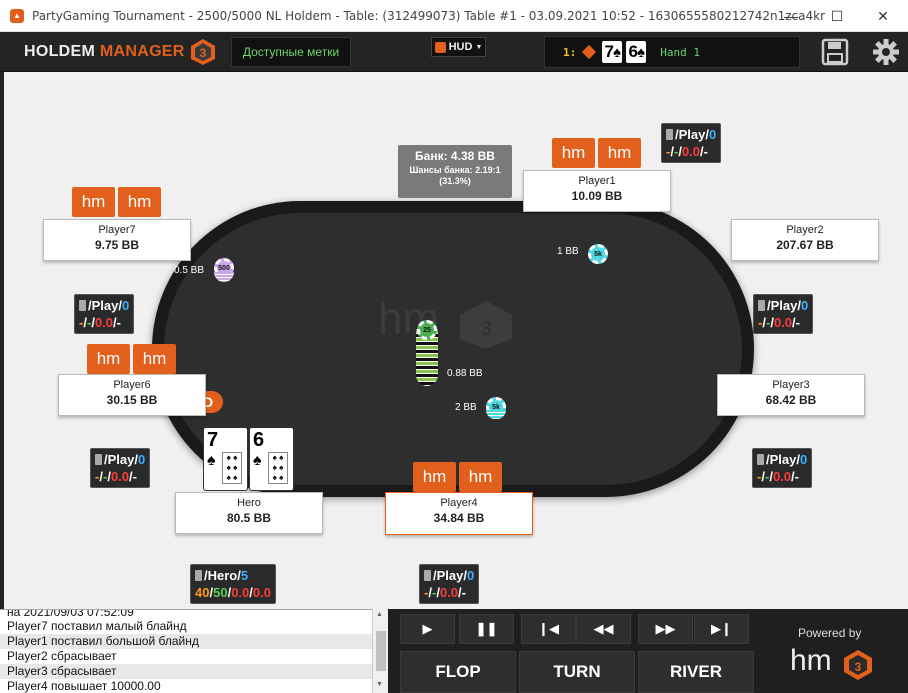  Describe the element at coordinates (457, 477) in the screenshot. I see `hm-notes-player4: hm hm` at that location.